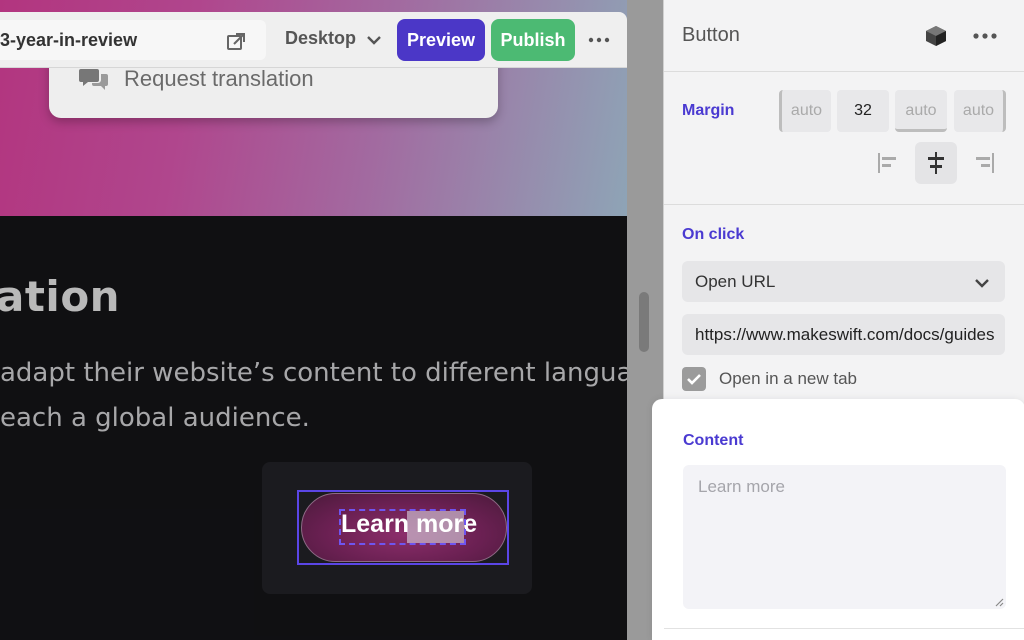 The height and width of the screenshot is (640, 1024). I want to click on on-click-action-value: Open URL, so click(735, 281).